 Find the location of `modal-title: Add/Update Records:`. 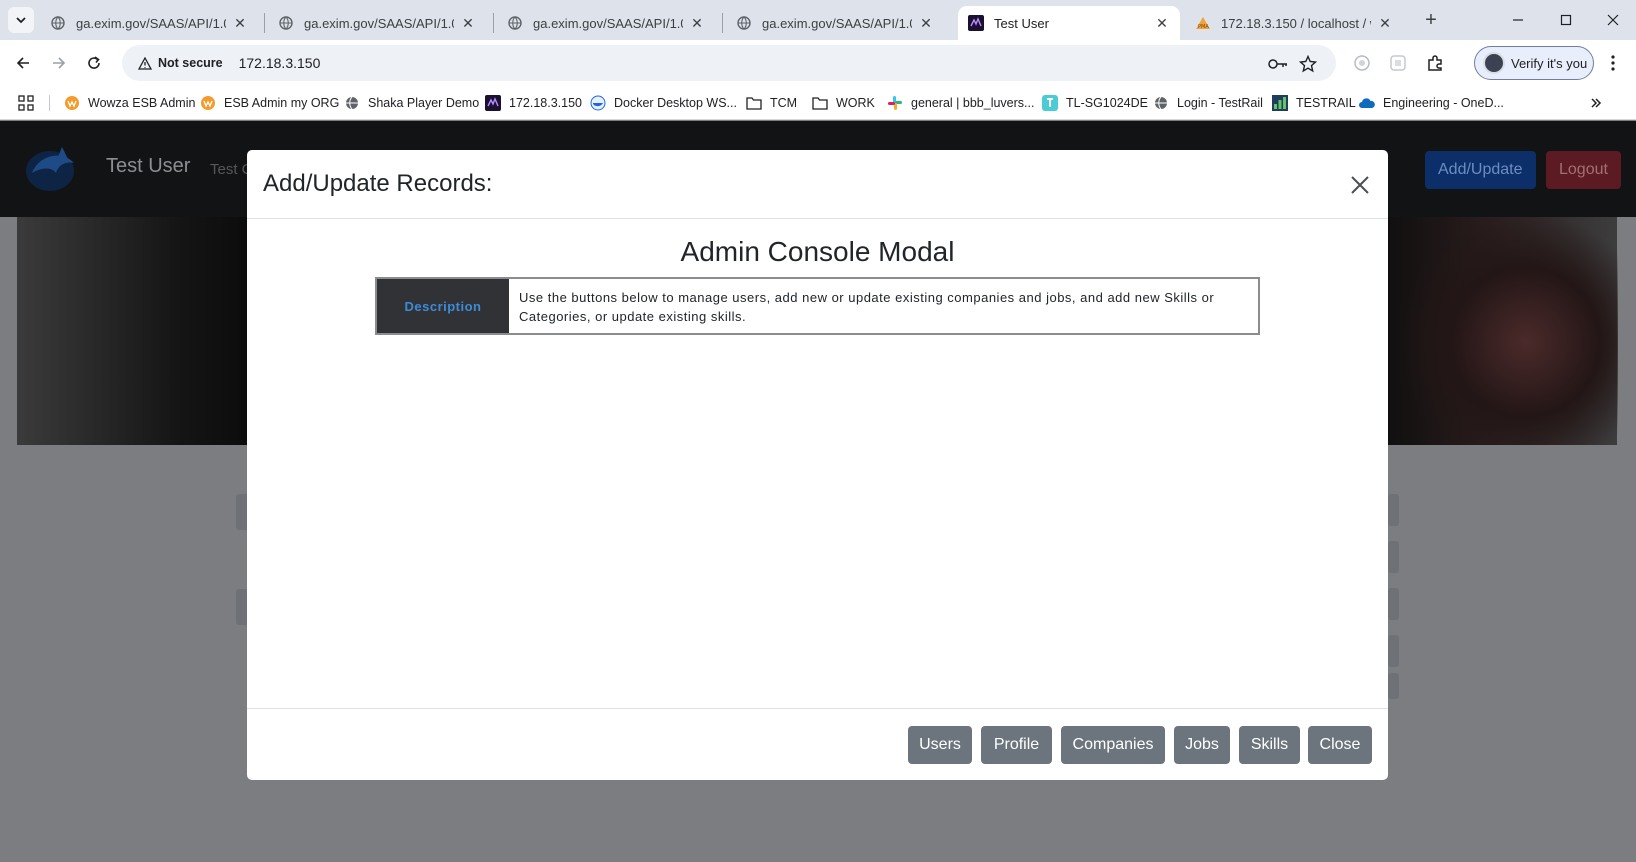

modal-title: Add/Update Records: is located at coordinates (378, 183).